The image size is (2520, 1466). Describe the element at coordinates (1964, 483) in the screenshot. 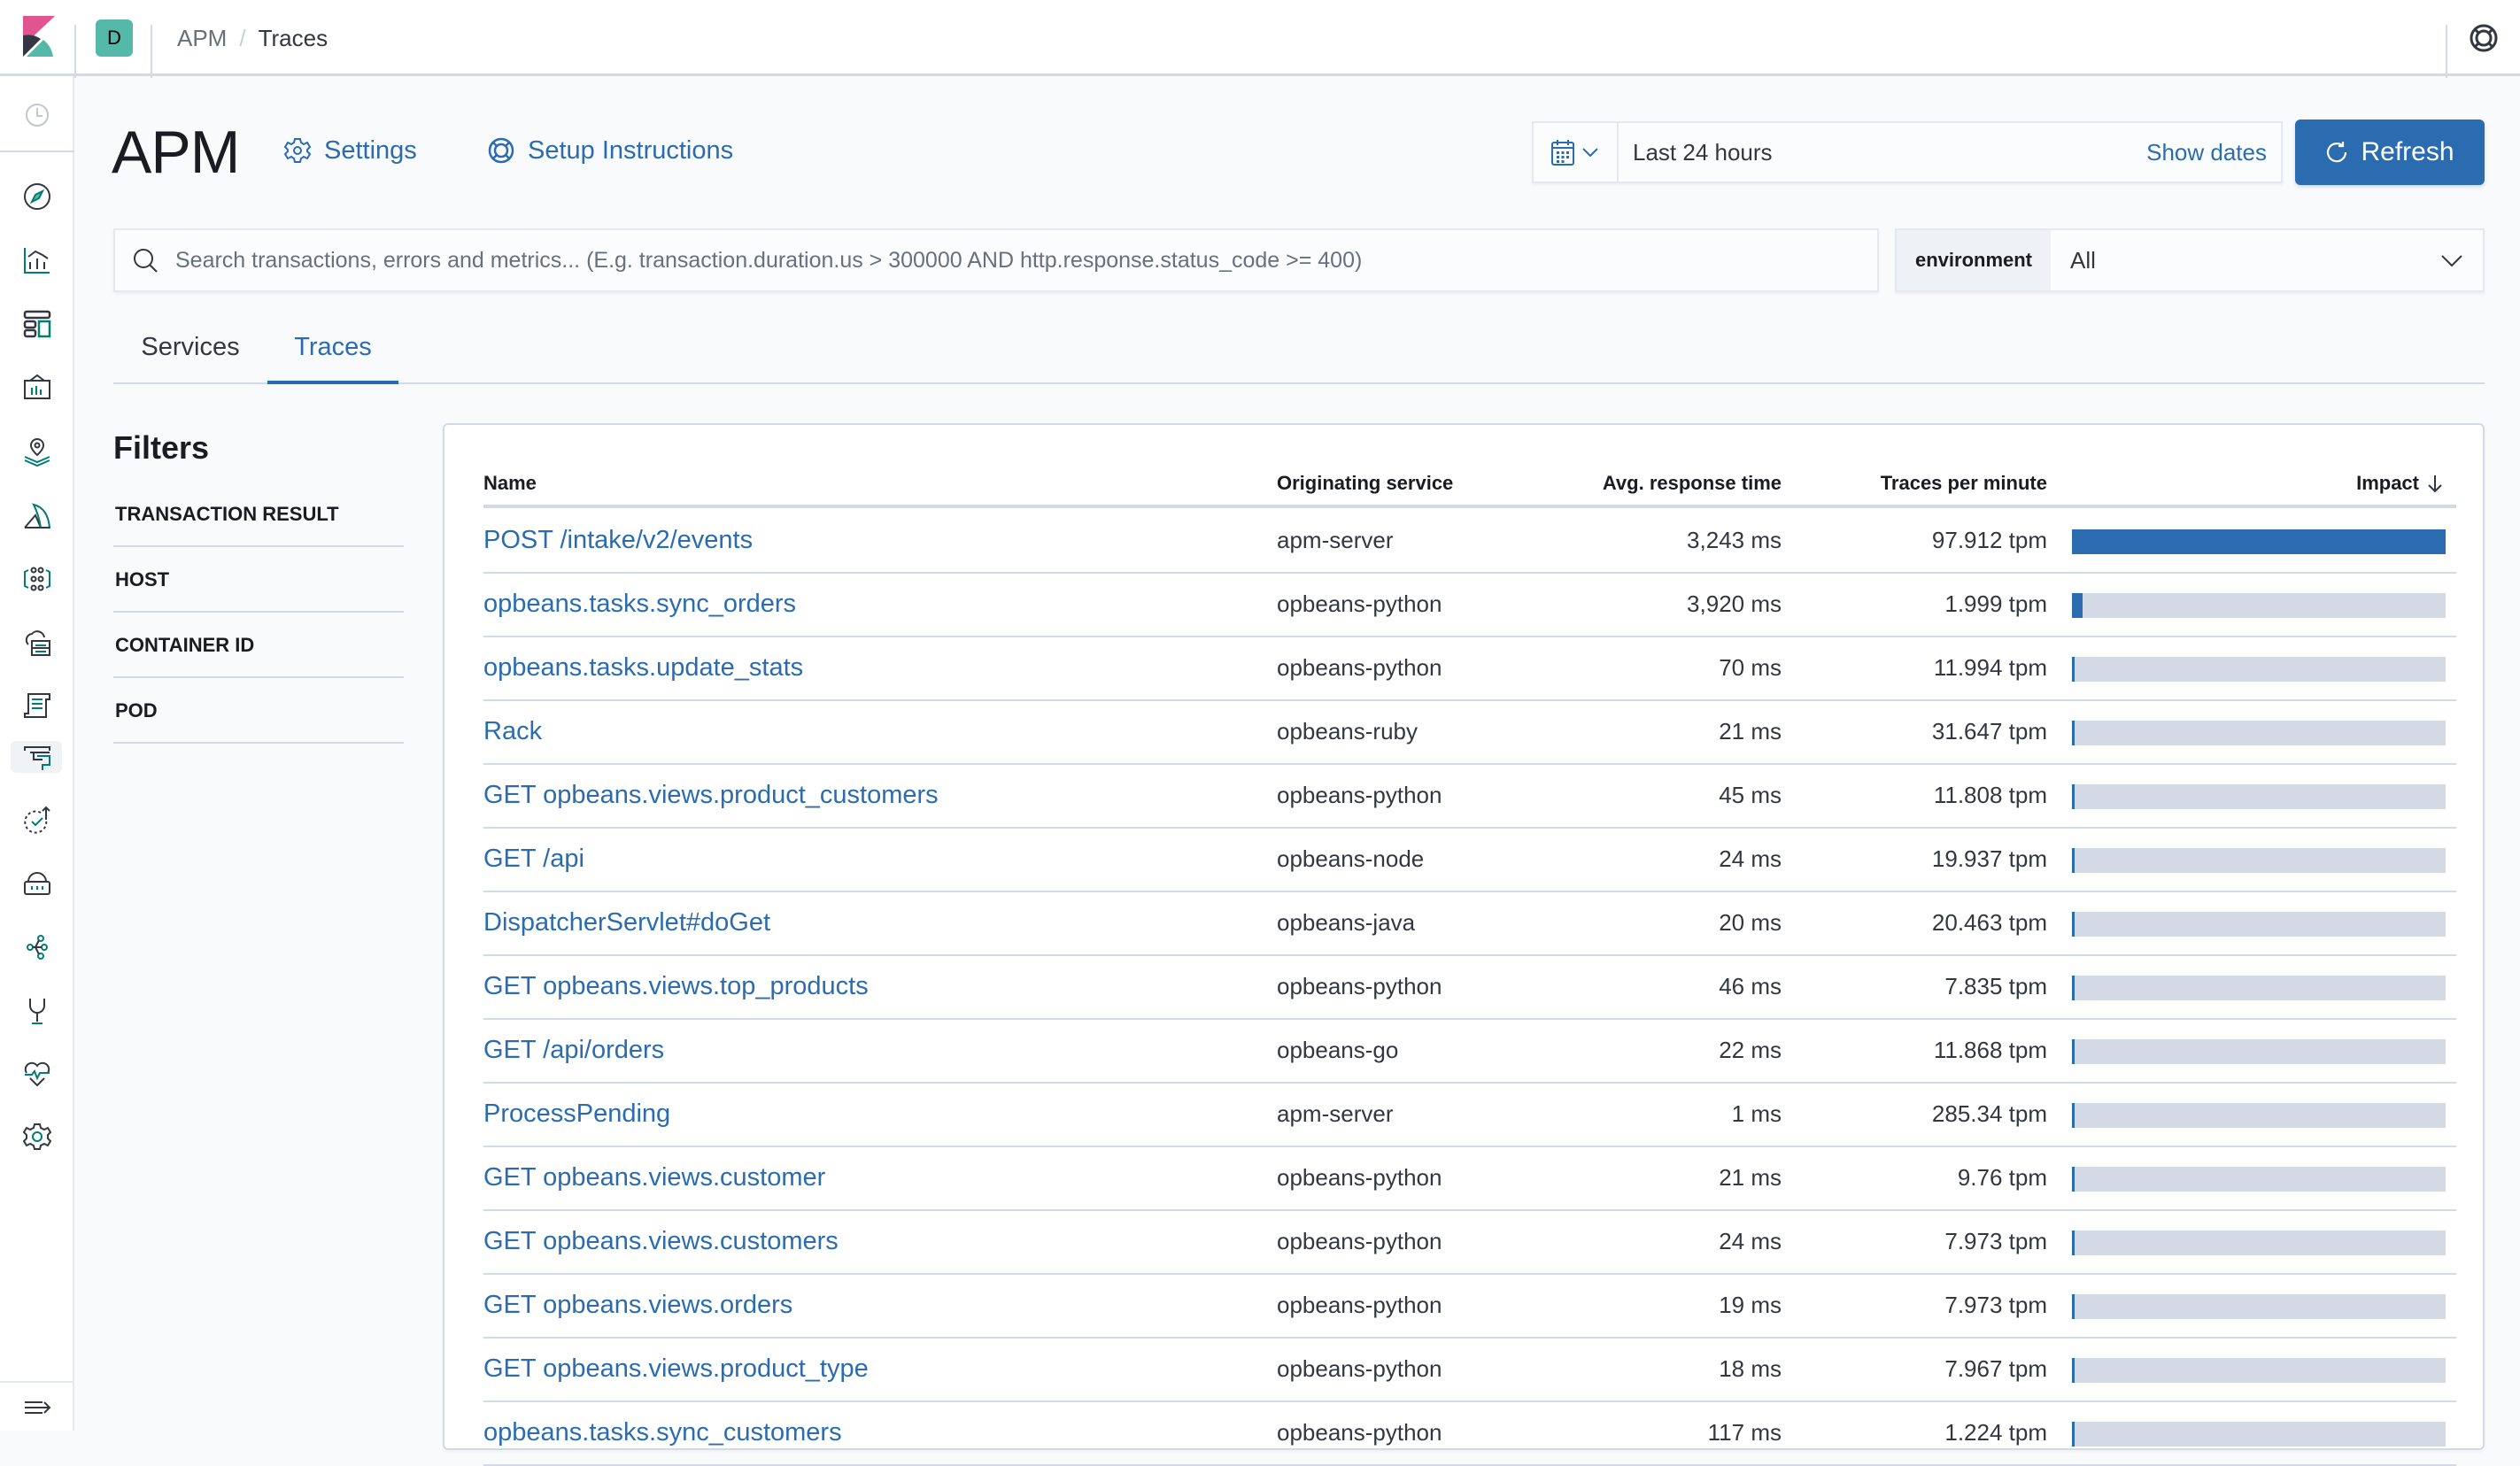

I see `column-header-traces-per-minute: Traces per minute` at that location.